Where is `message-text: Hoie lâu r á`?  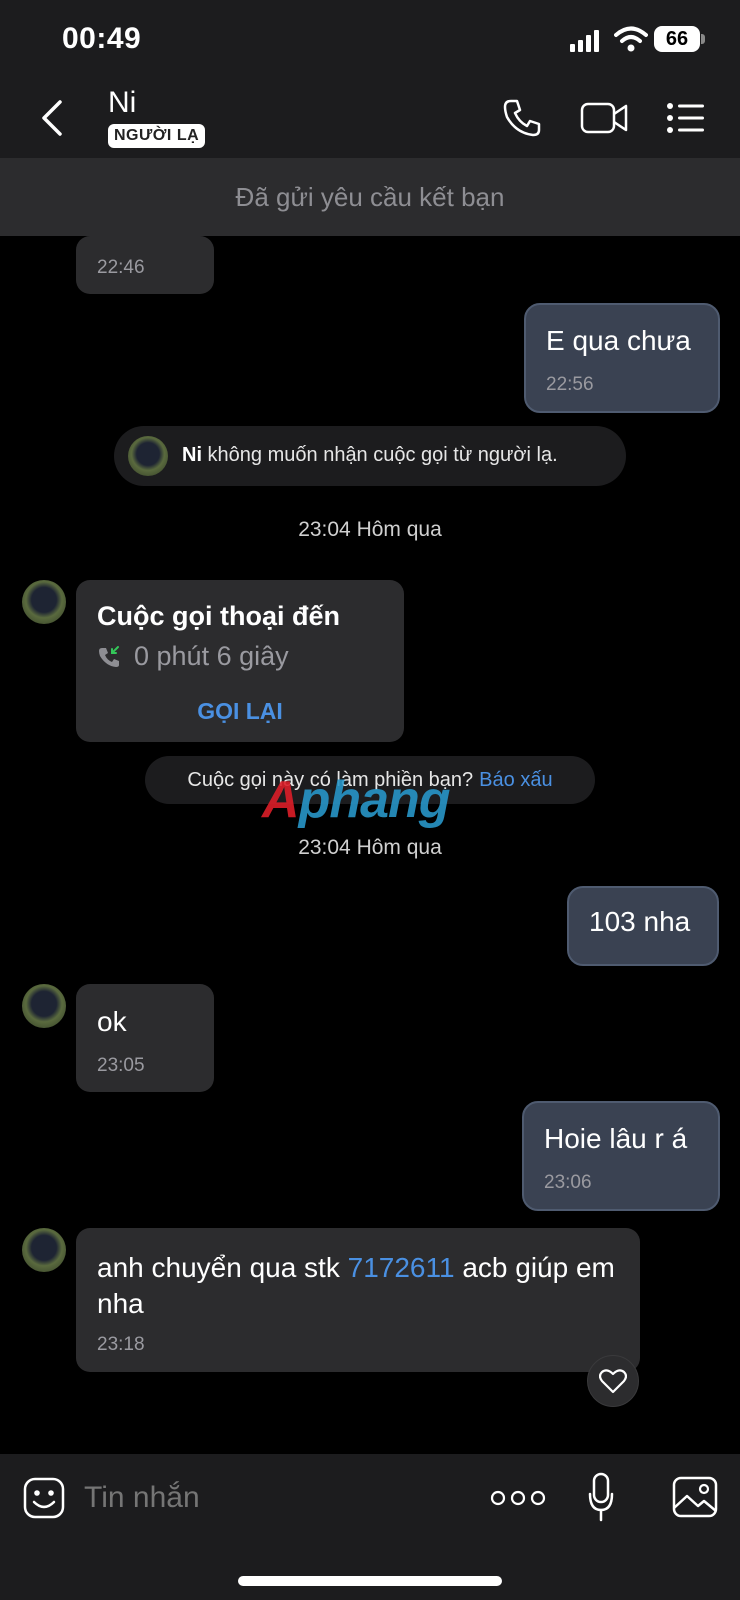 message-text: Hoie lâu r á is located at coordinates (616, 1138).